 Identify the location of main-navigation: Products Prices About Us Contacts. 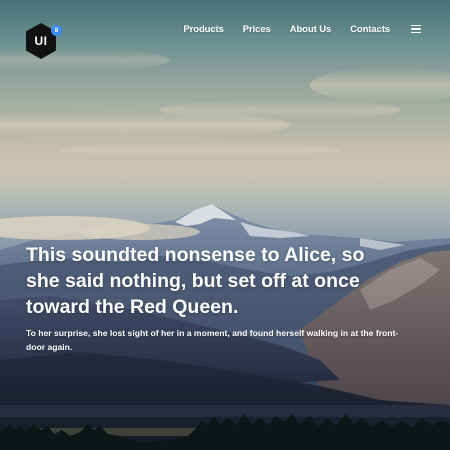
(277, 29).